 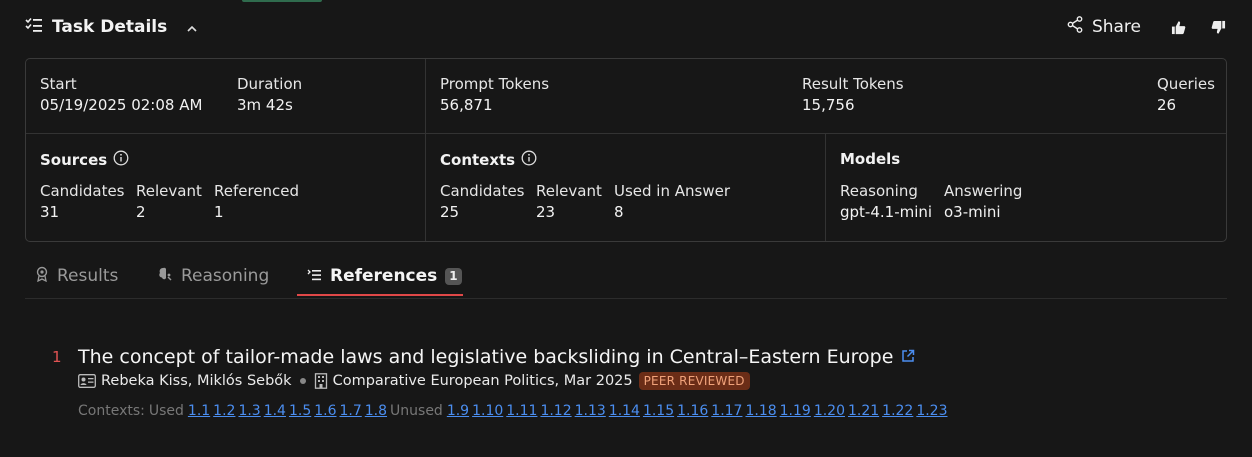 What do you see at coordinates (619, 212) in the screenshot?
I see `contexts-used-value: 8` at bounding box center [619, 212].